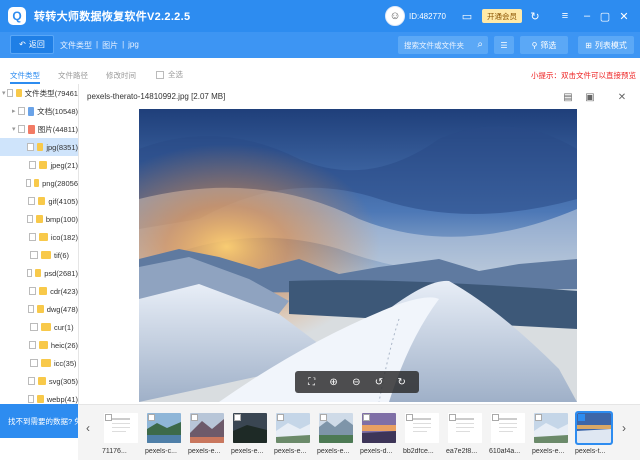 This screenshot has width=640, height=460. Describe the element at coordinates (39, 183) in the screenshot. I see `tree-item: png(28056` at that location.